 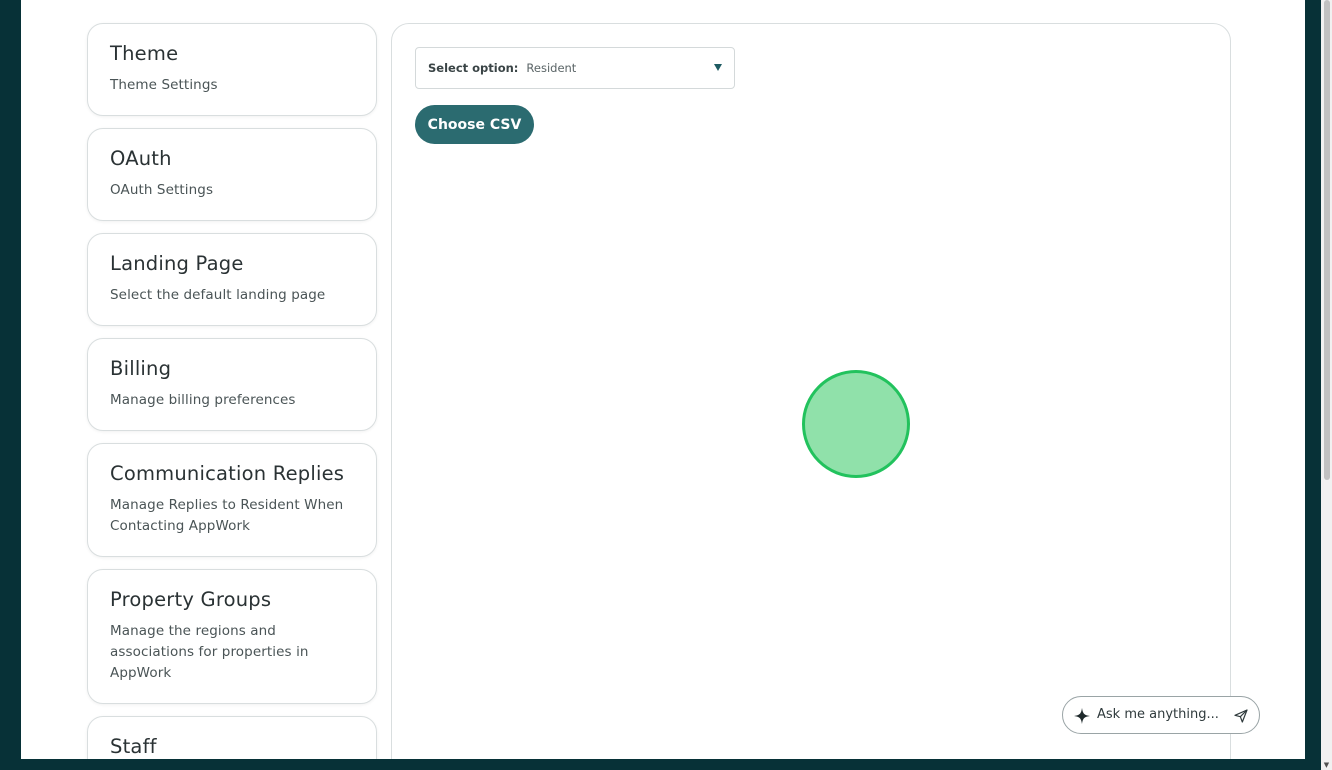 What do you see at coordinates (232, 737) in the screenshot?
I see `settings-card-staff: Staff` at bounding box center [232, 737].